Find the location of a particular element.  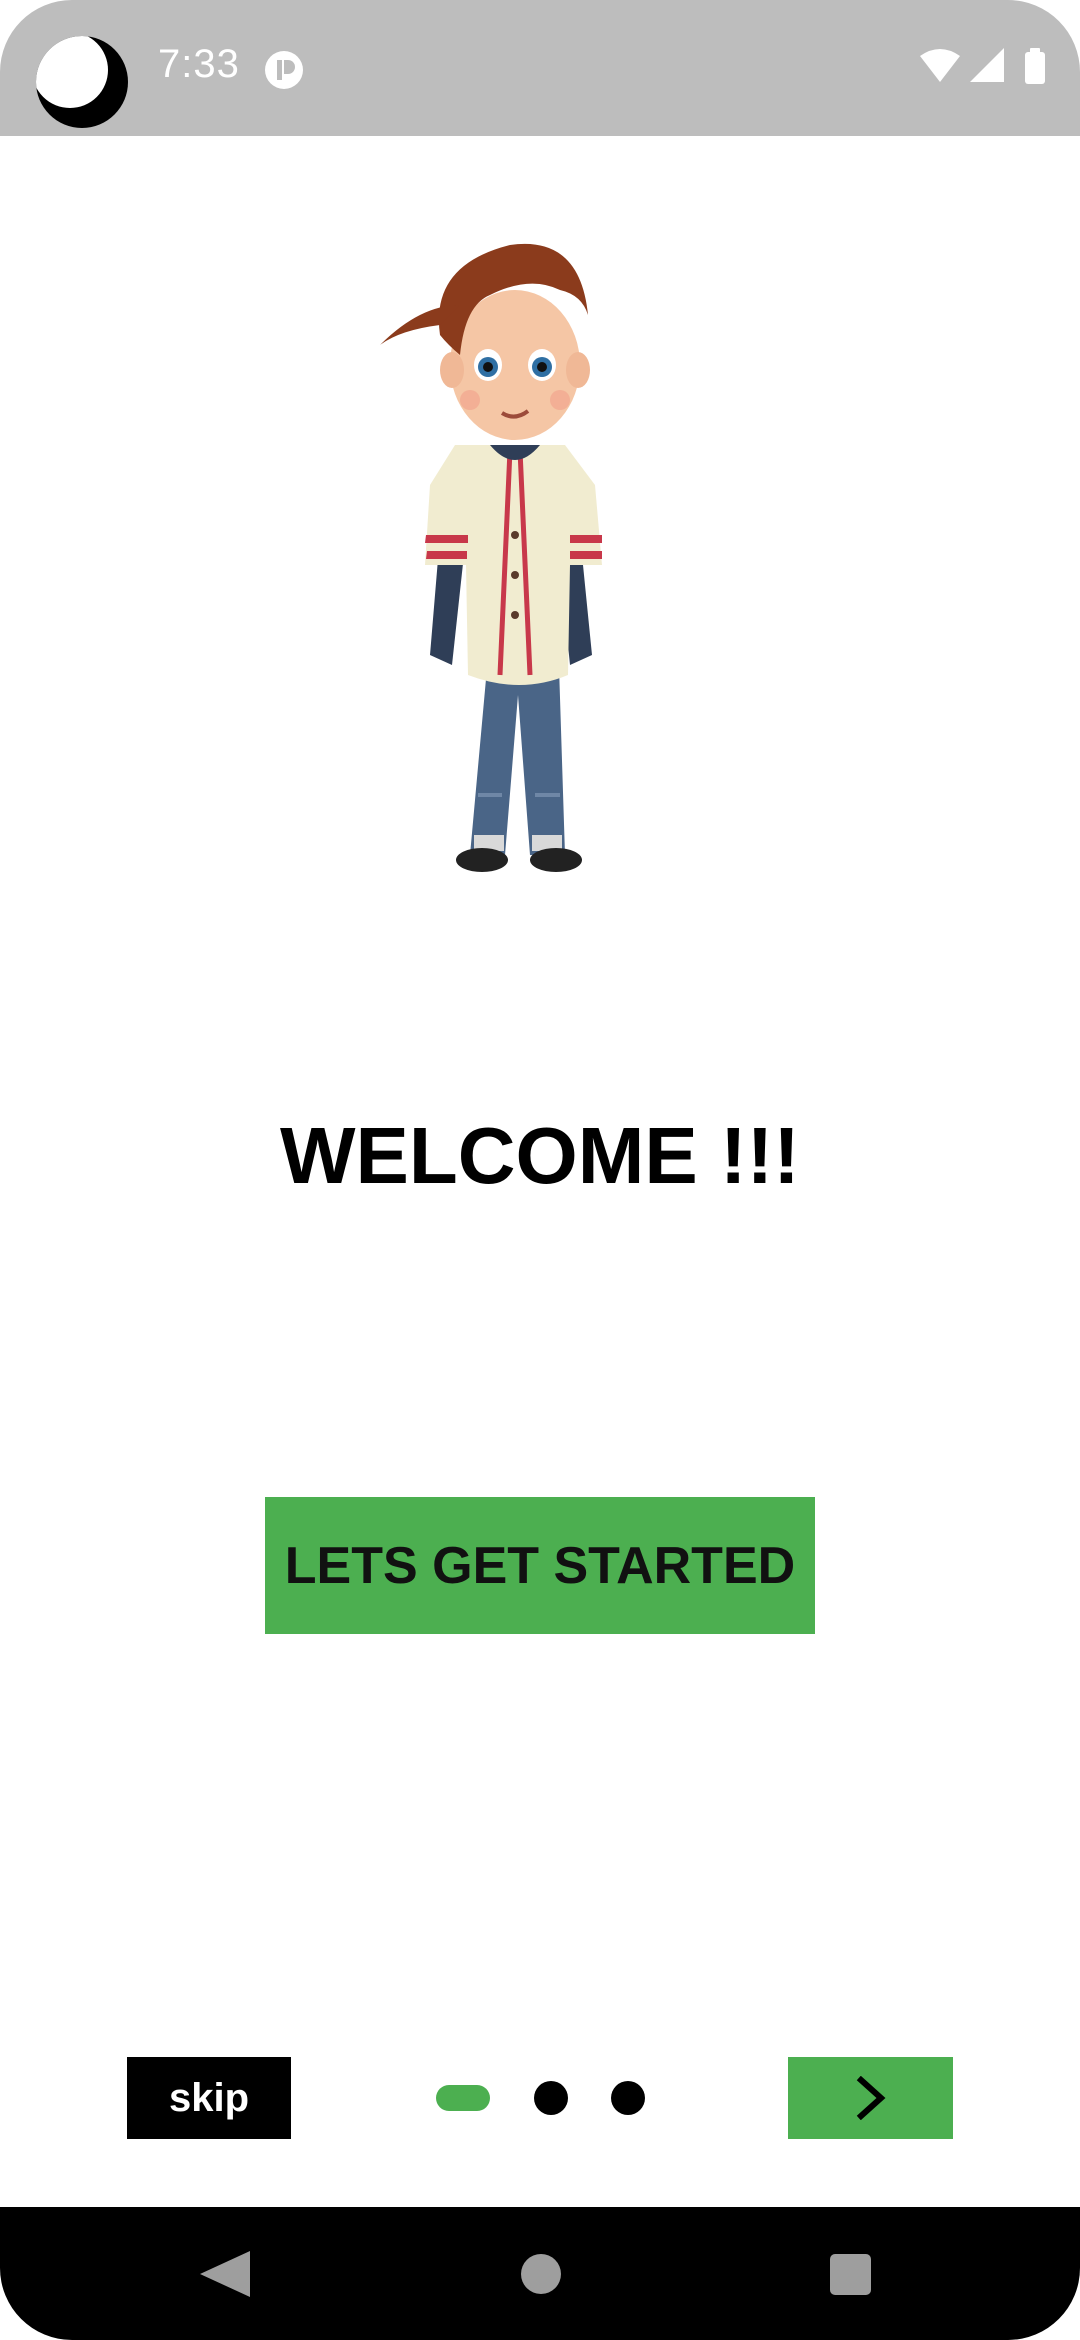

status-bar: 7:33 is located at coordinates (540, 68).